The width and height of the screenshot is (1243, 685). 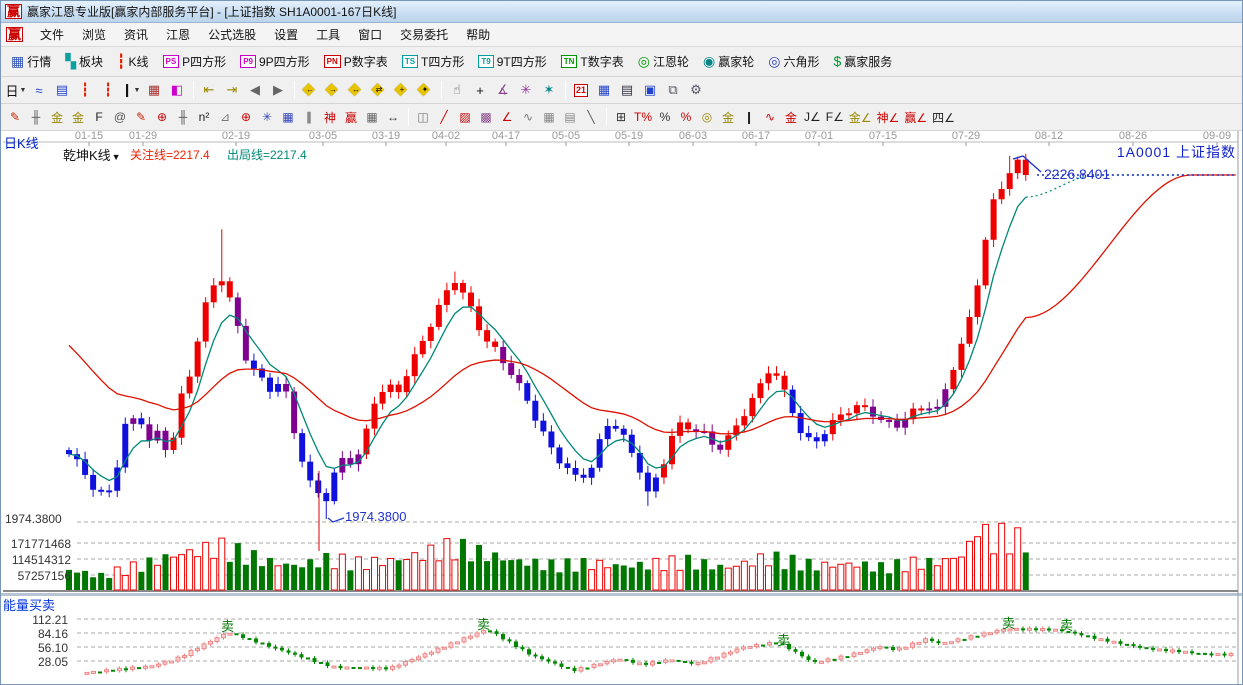 What do you see at coordinates (549, 117) in the screenshot?
I see `draw-grid-5: ▦` at bounding box center [549, 117].